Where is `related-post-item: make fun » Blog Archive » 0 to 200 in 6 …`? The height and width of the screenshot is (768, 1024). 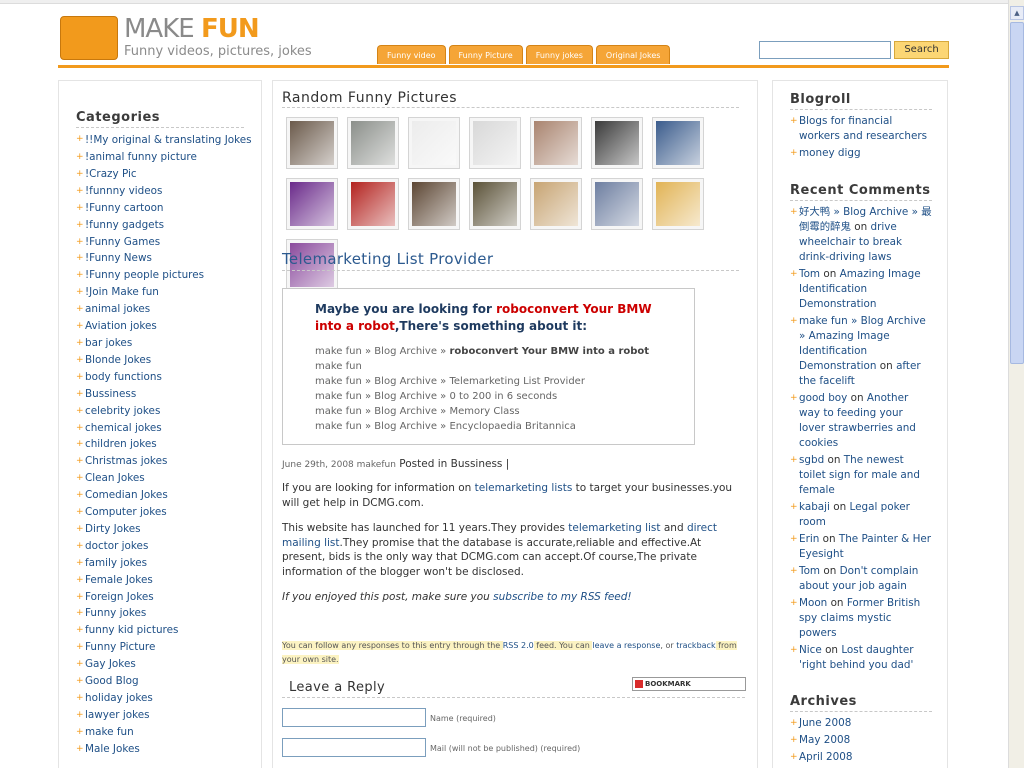 related-post-item: make fun » Blog Archive » 0 to 200 in 6 … is located at coordinates (500, 396).